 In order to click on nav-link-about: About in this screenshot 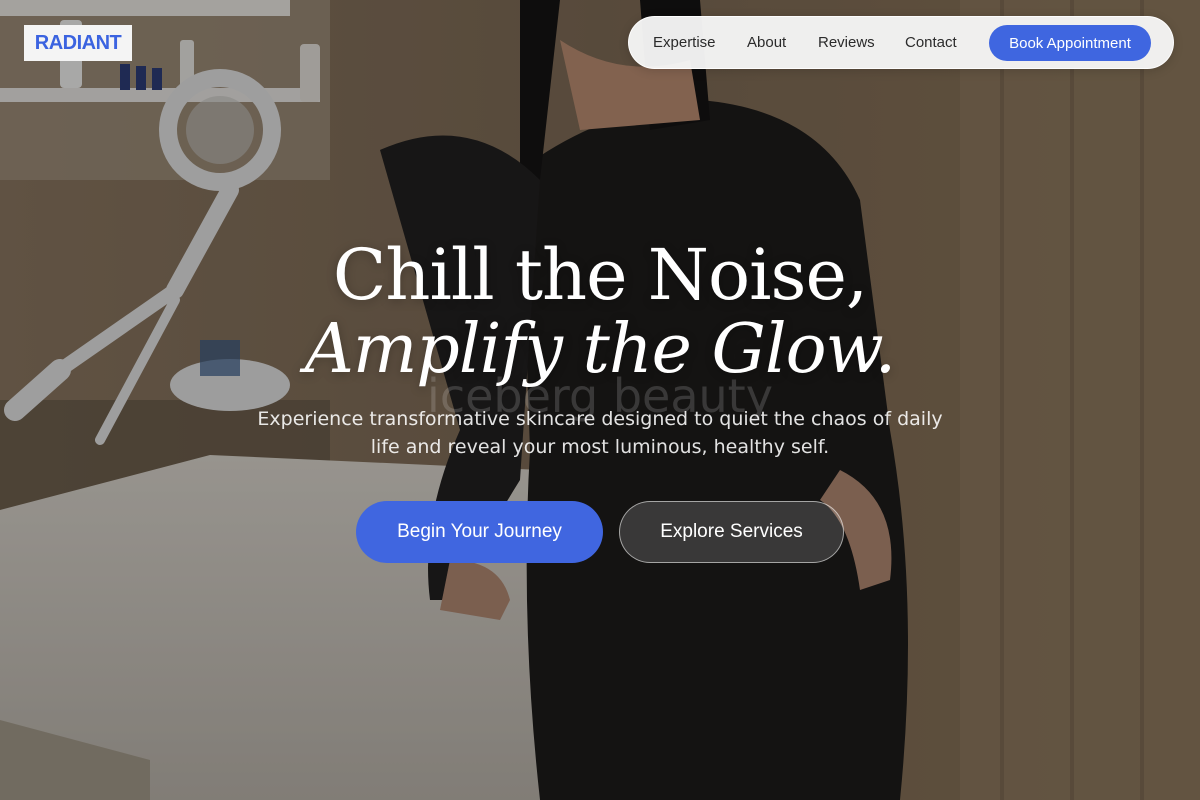, I will do `click(766, 42)`.